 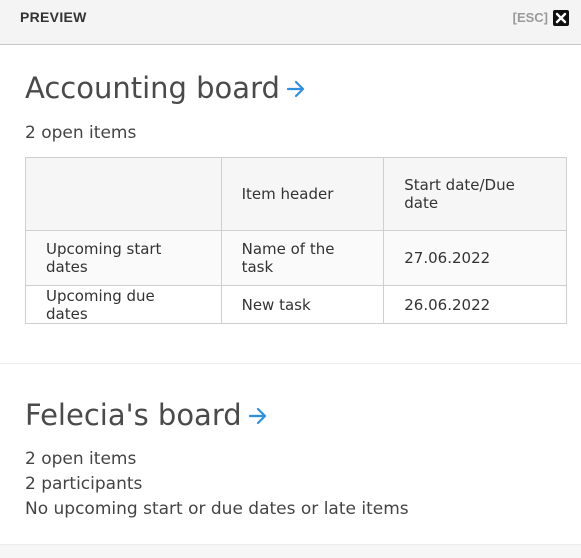 I want to click on column-header, so click(x=123, y=194).